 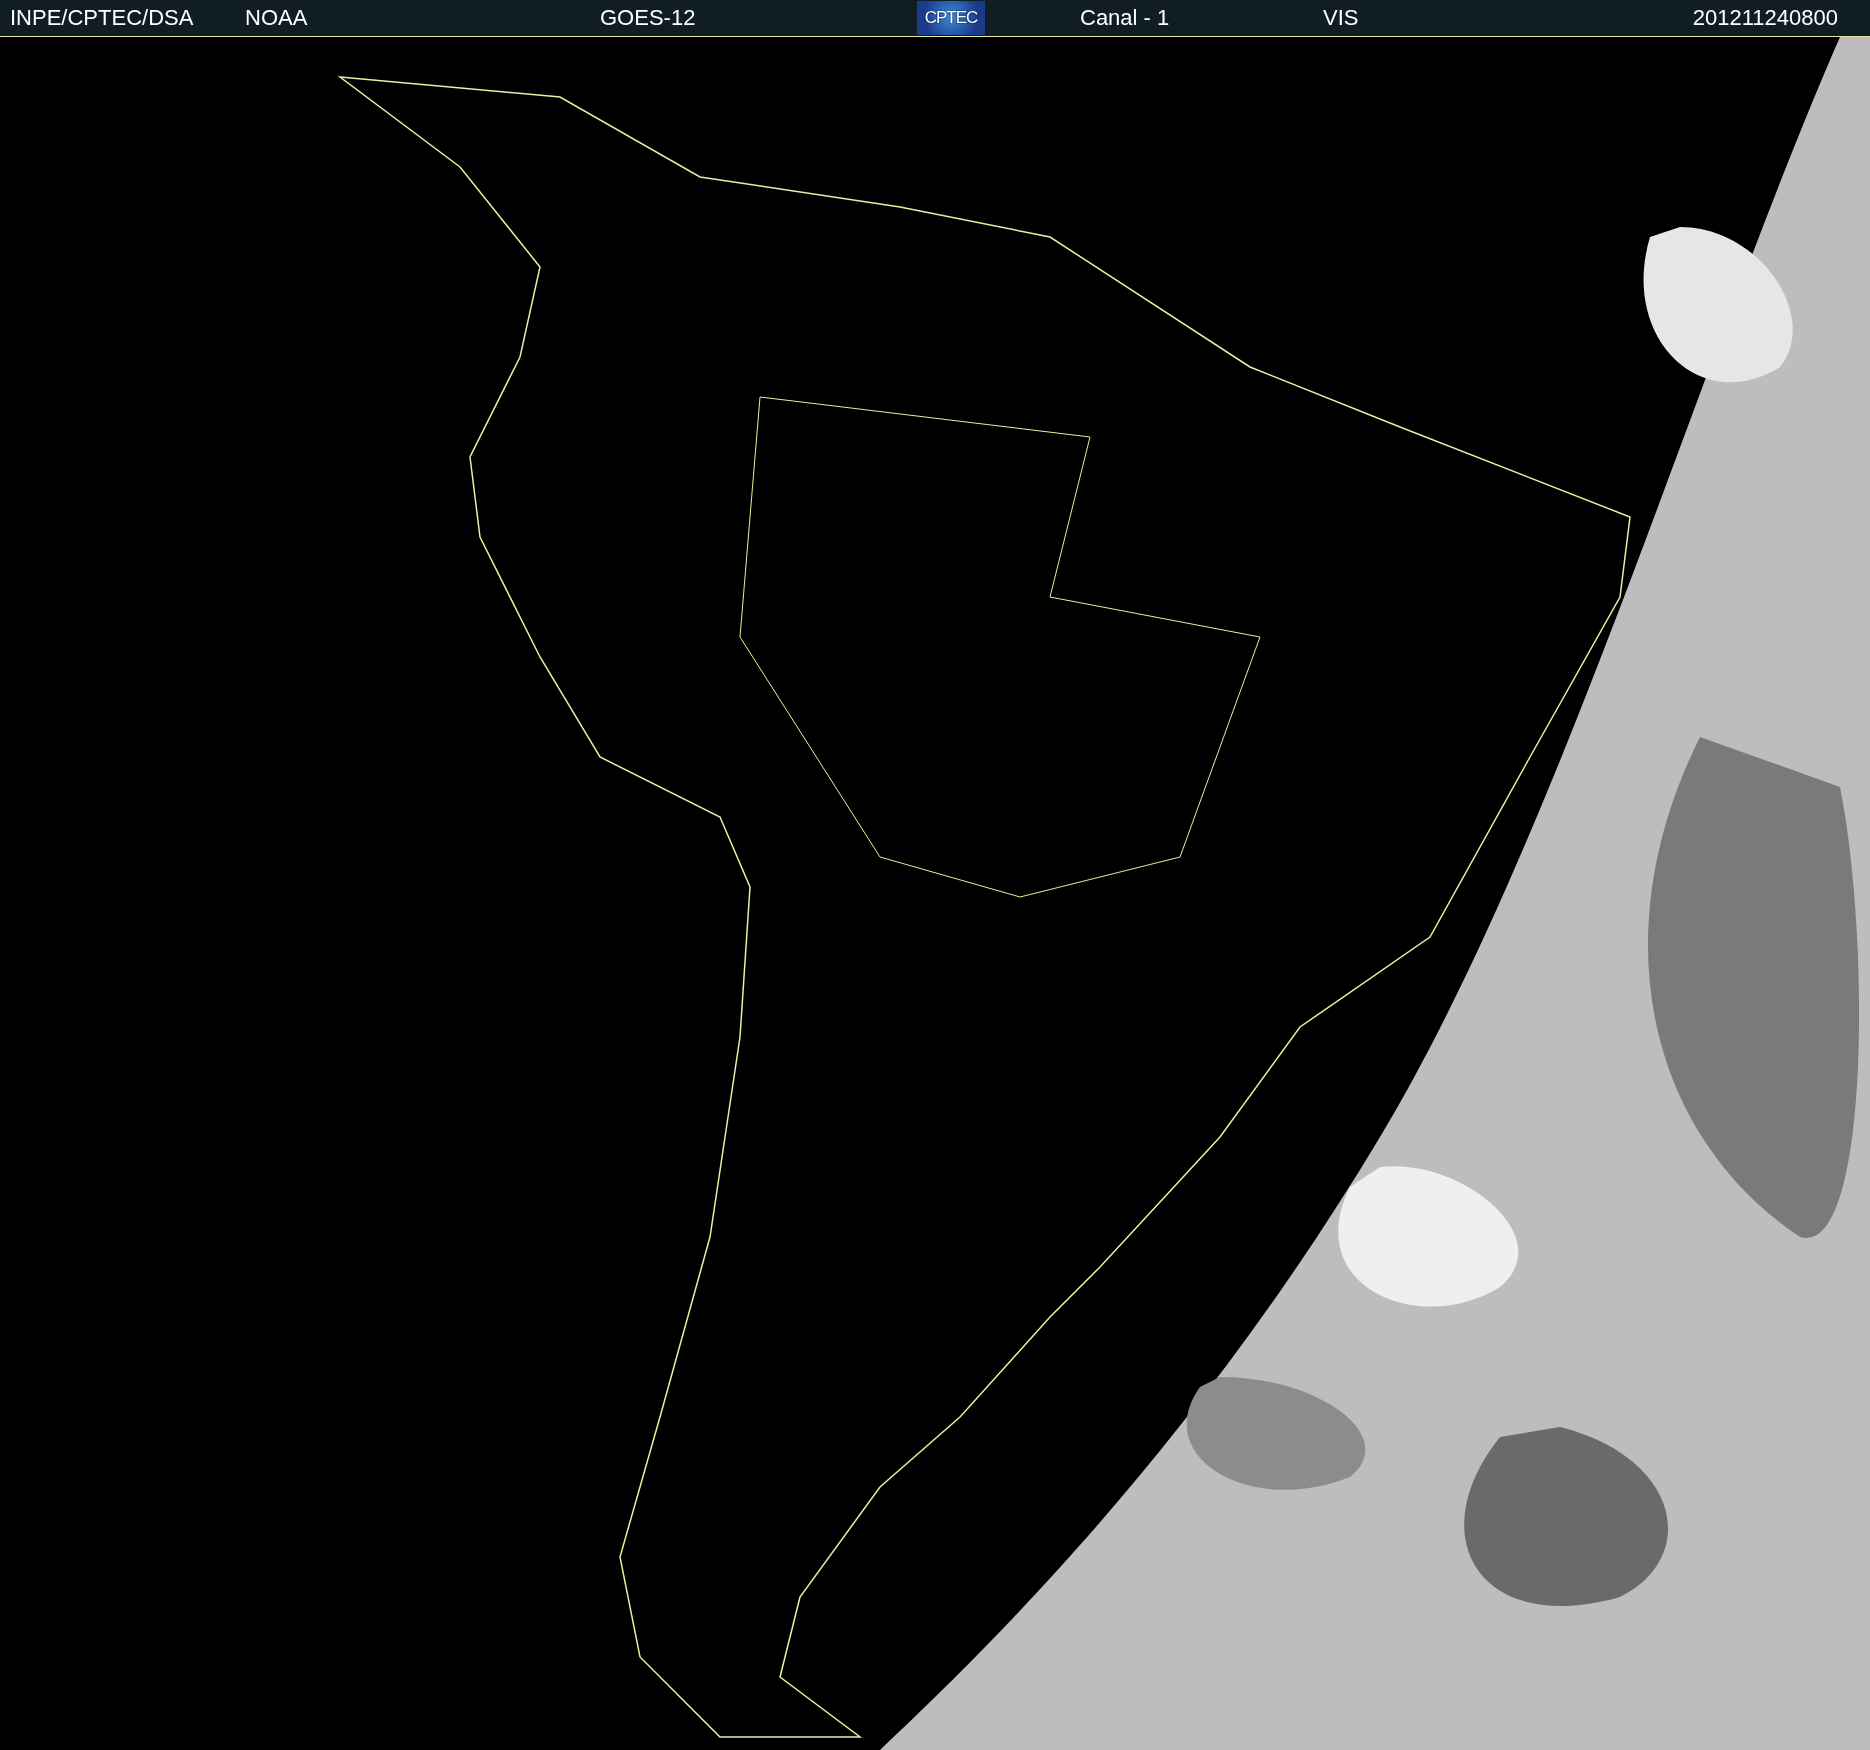 I want to click on timestamp: 201211240800, so click(x=1765, y=18).